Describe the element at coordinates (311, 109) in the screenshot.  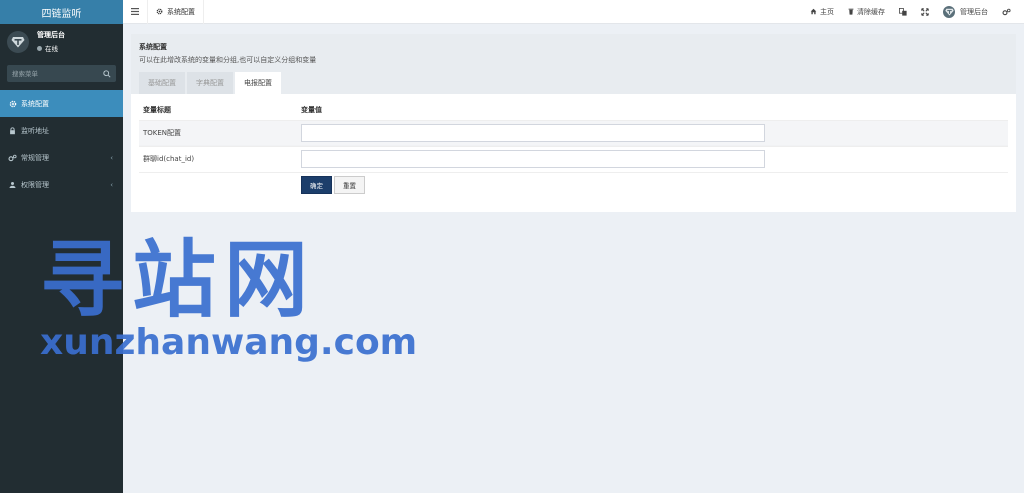
I see `column-header-value: 变量值` at that location.